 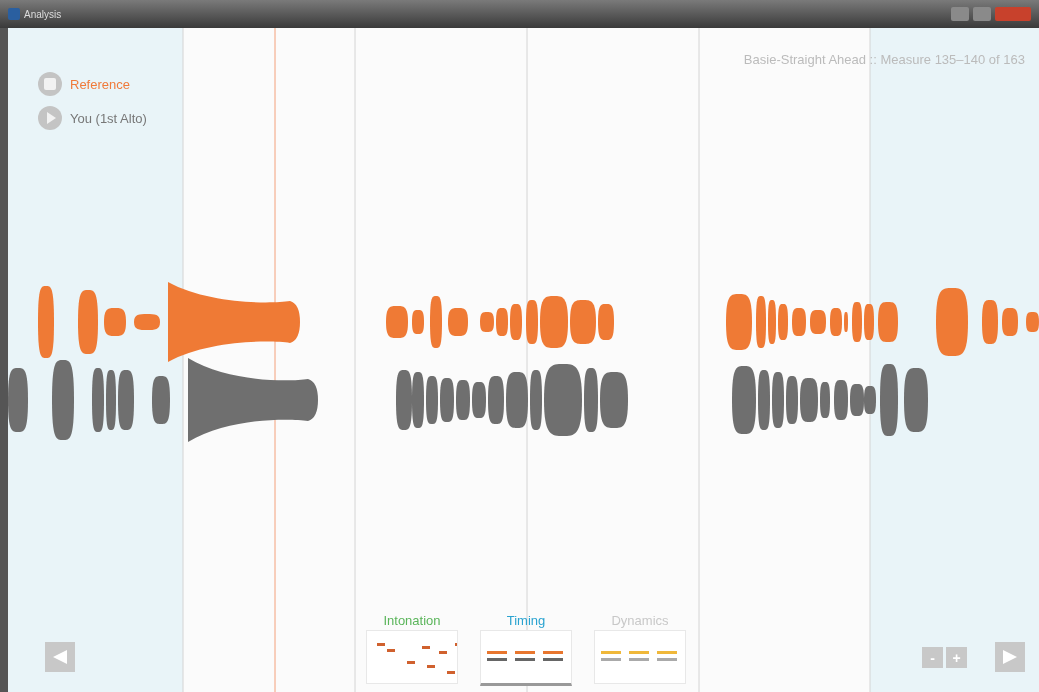 What do you see at coordinates (14, 14) in the screenshot?
I see `app-icon` at bounding box center [14, 14].